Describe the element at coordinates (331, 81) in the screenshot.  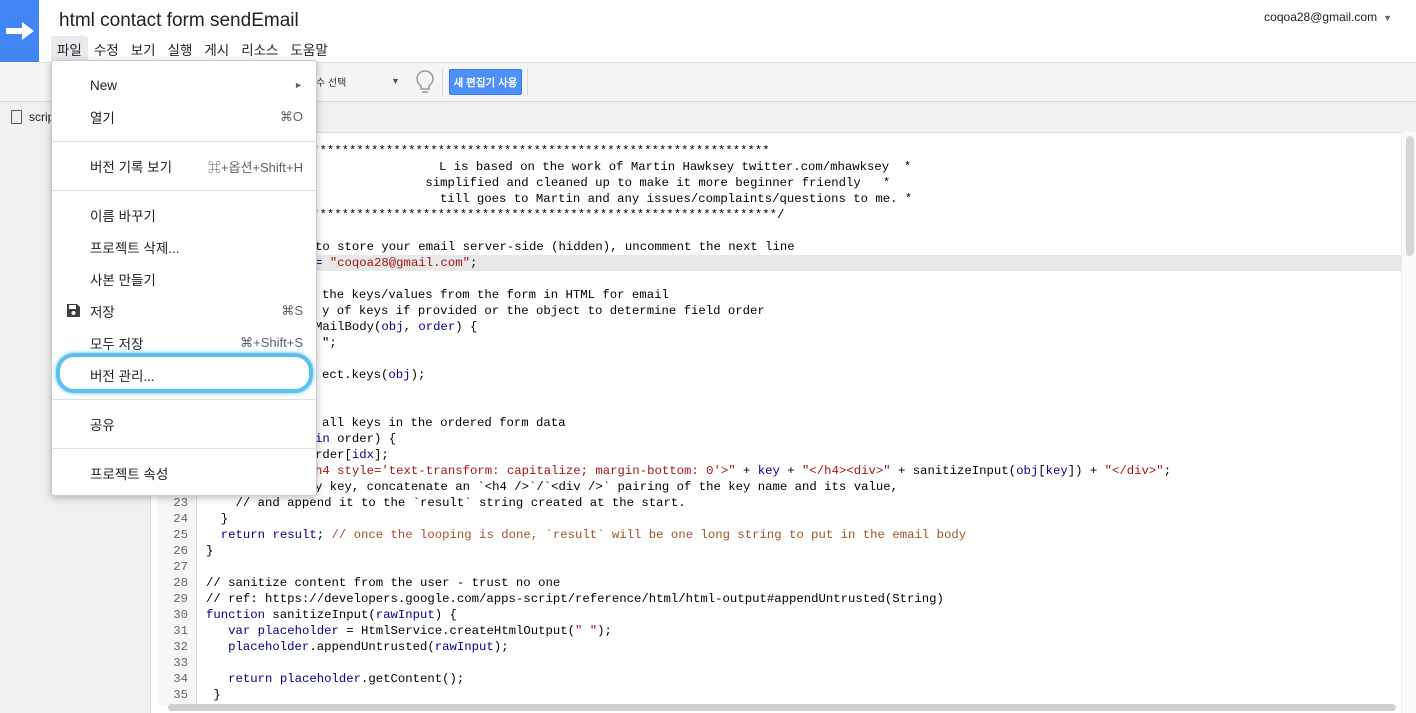
I see `function-select: 수 선택` at that location.